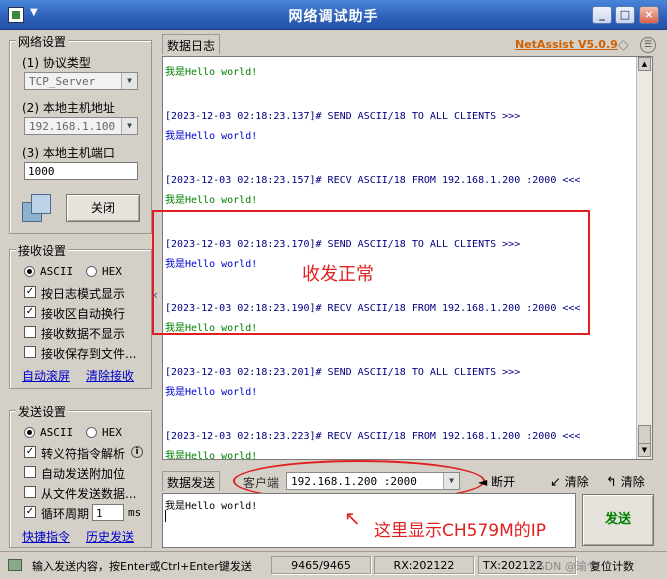  I want to click on ip-annotation-text: 这里显示CH579M的IP, so click(460, 531).